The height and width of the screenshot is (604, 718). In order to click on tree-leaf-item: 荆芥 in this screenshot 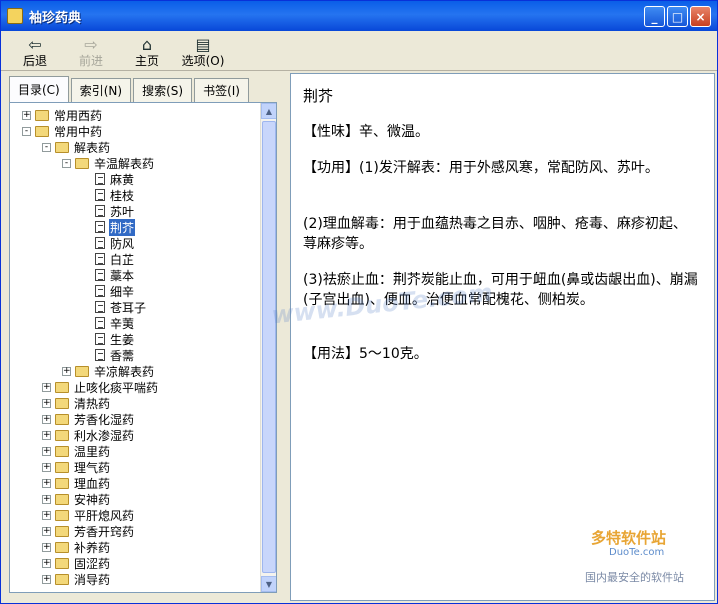, I will do `click(135, 227)`.